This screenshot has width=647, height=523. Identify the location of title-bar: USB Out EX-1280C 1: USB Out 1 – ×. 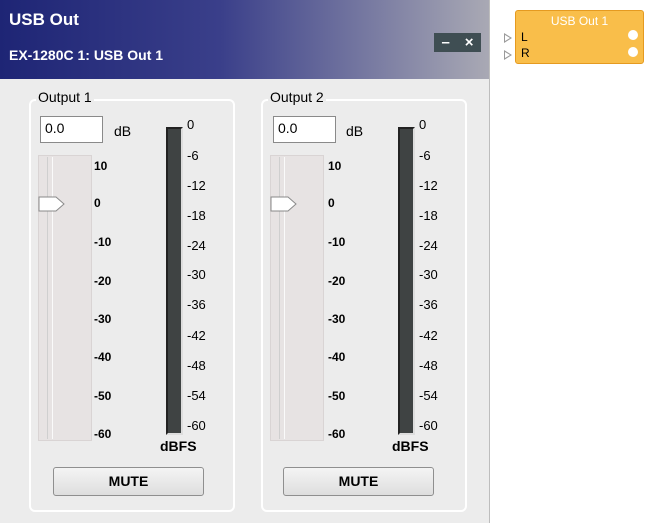
(244, 39).